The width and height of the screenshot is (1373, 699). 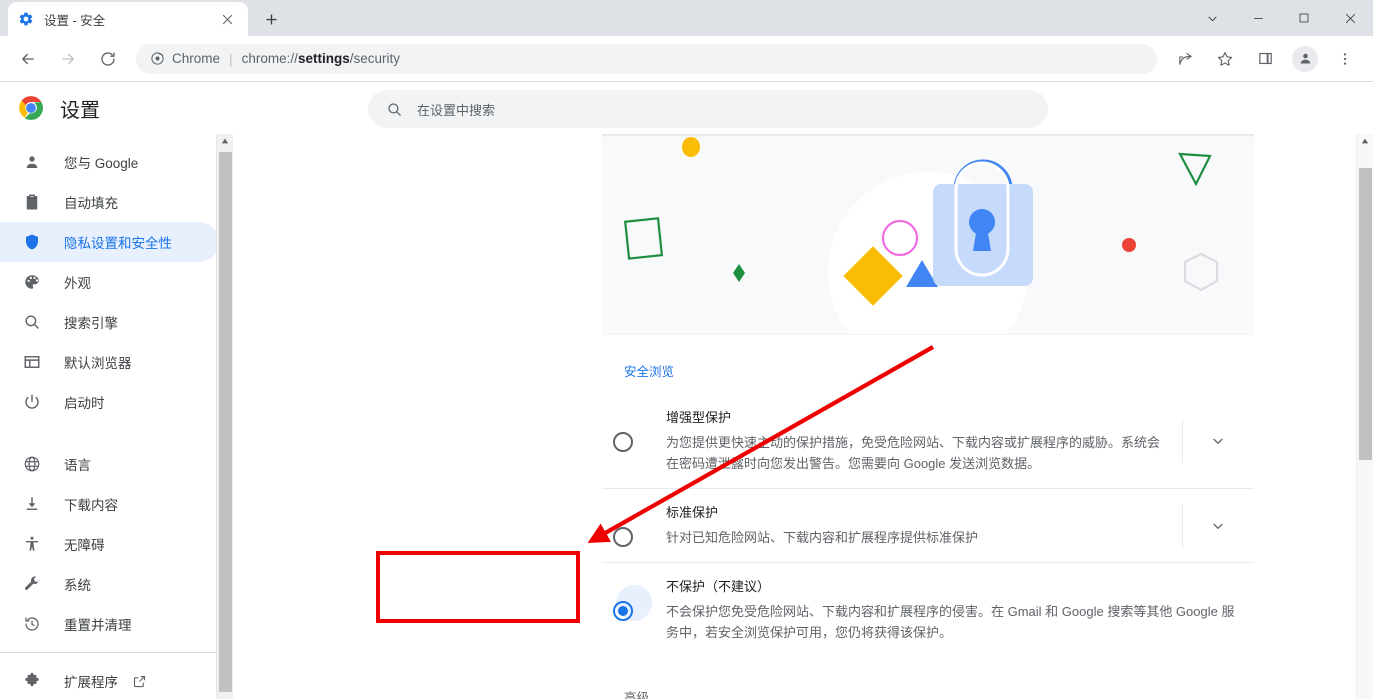 I want to click on sidebar-item-privacy-and-security: 隐私设置和安全性, so click(x=109, y=242).